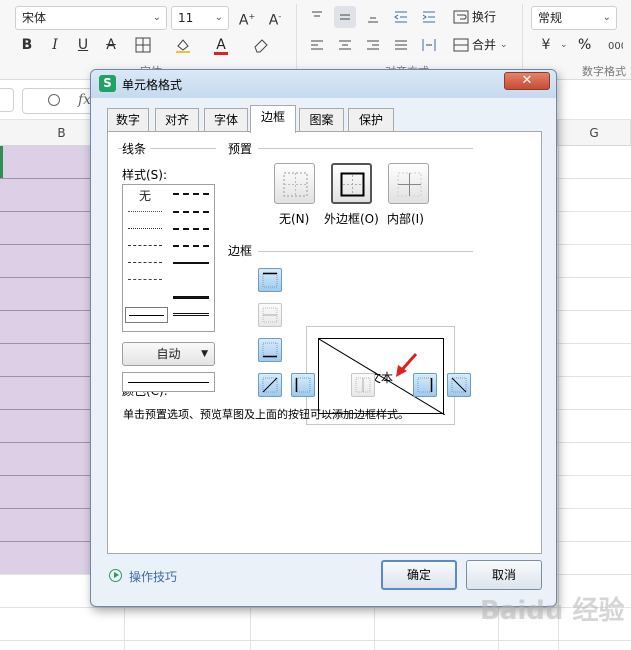 The image size is (631, 650). What do you see at coordinates (111, 45) in the screenshot?
I see `strikethrough-icon: A` at bounding box center [111, 45].